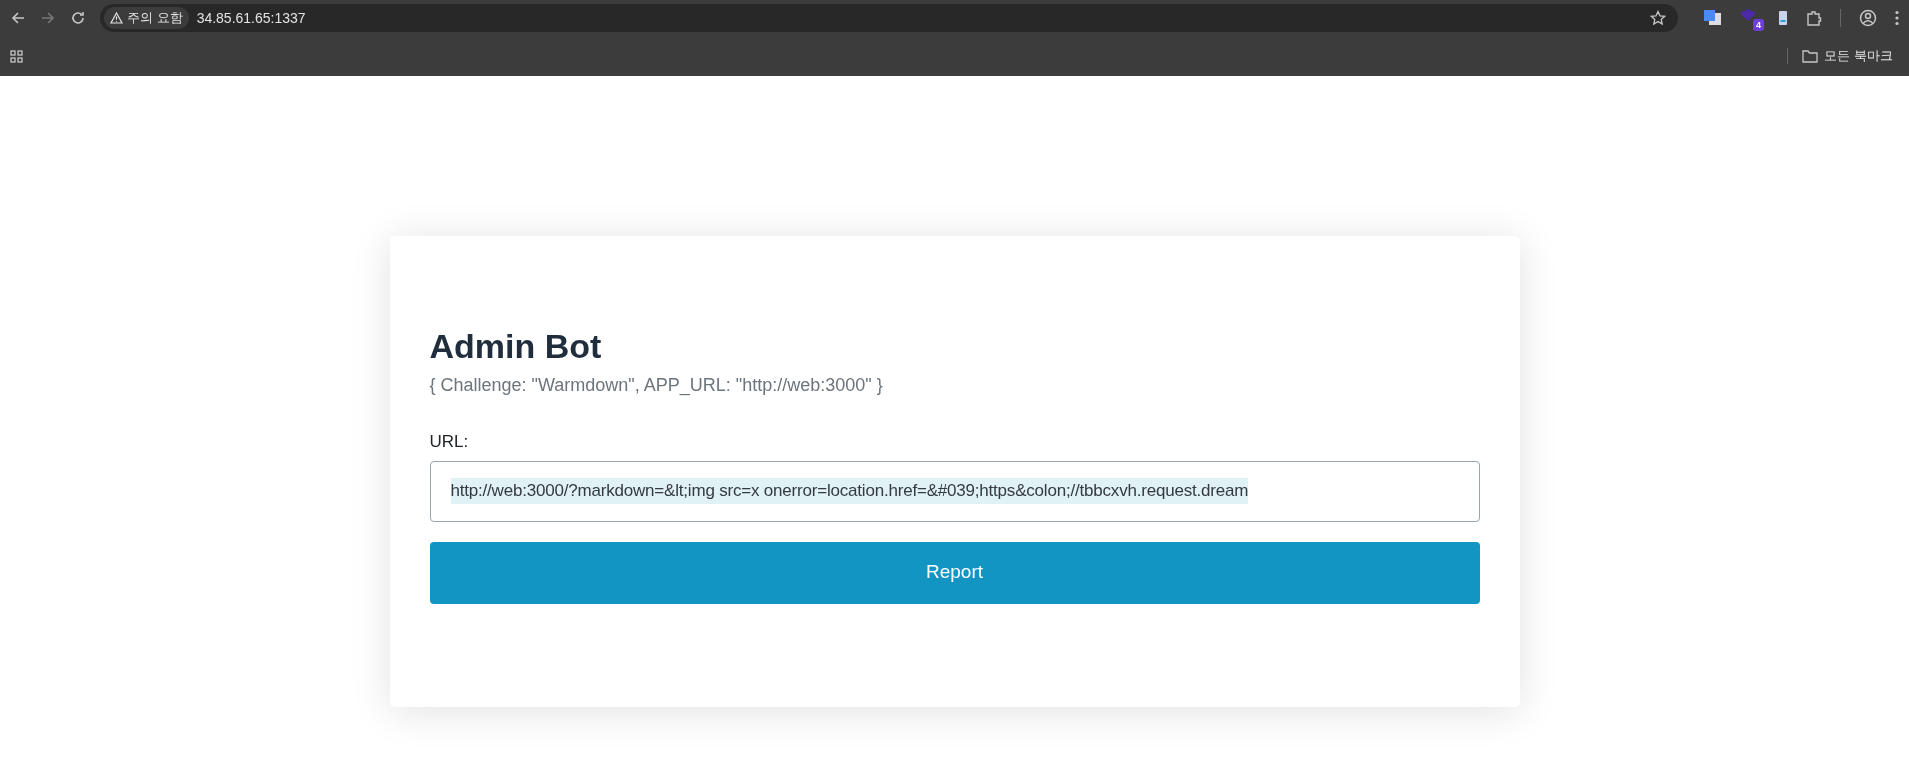 This screenshot has height=784, width=1909. I want to click on url-label: URL:, so click(449, 442).